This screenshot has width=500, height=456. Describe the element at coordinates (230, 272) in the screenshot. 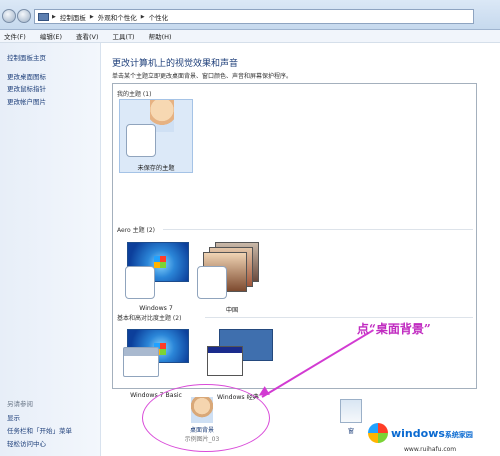

I see `theme-china-thumbnail` at that location.